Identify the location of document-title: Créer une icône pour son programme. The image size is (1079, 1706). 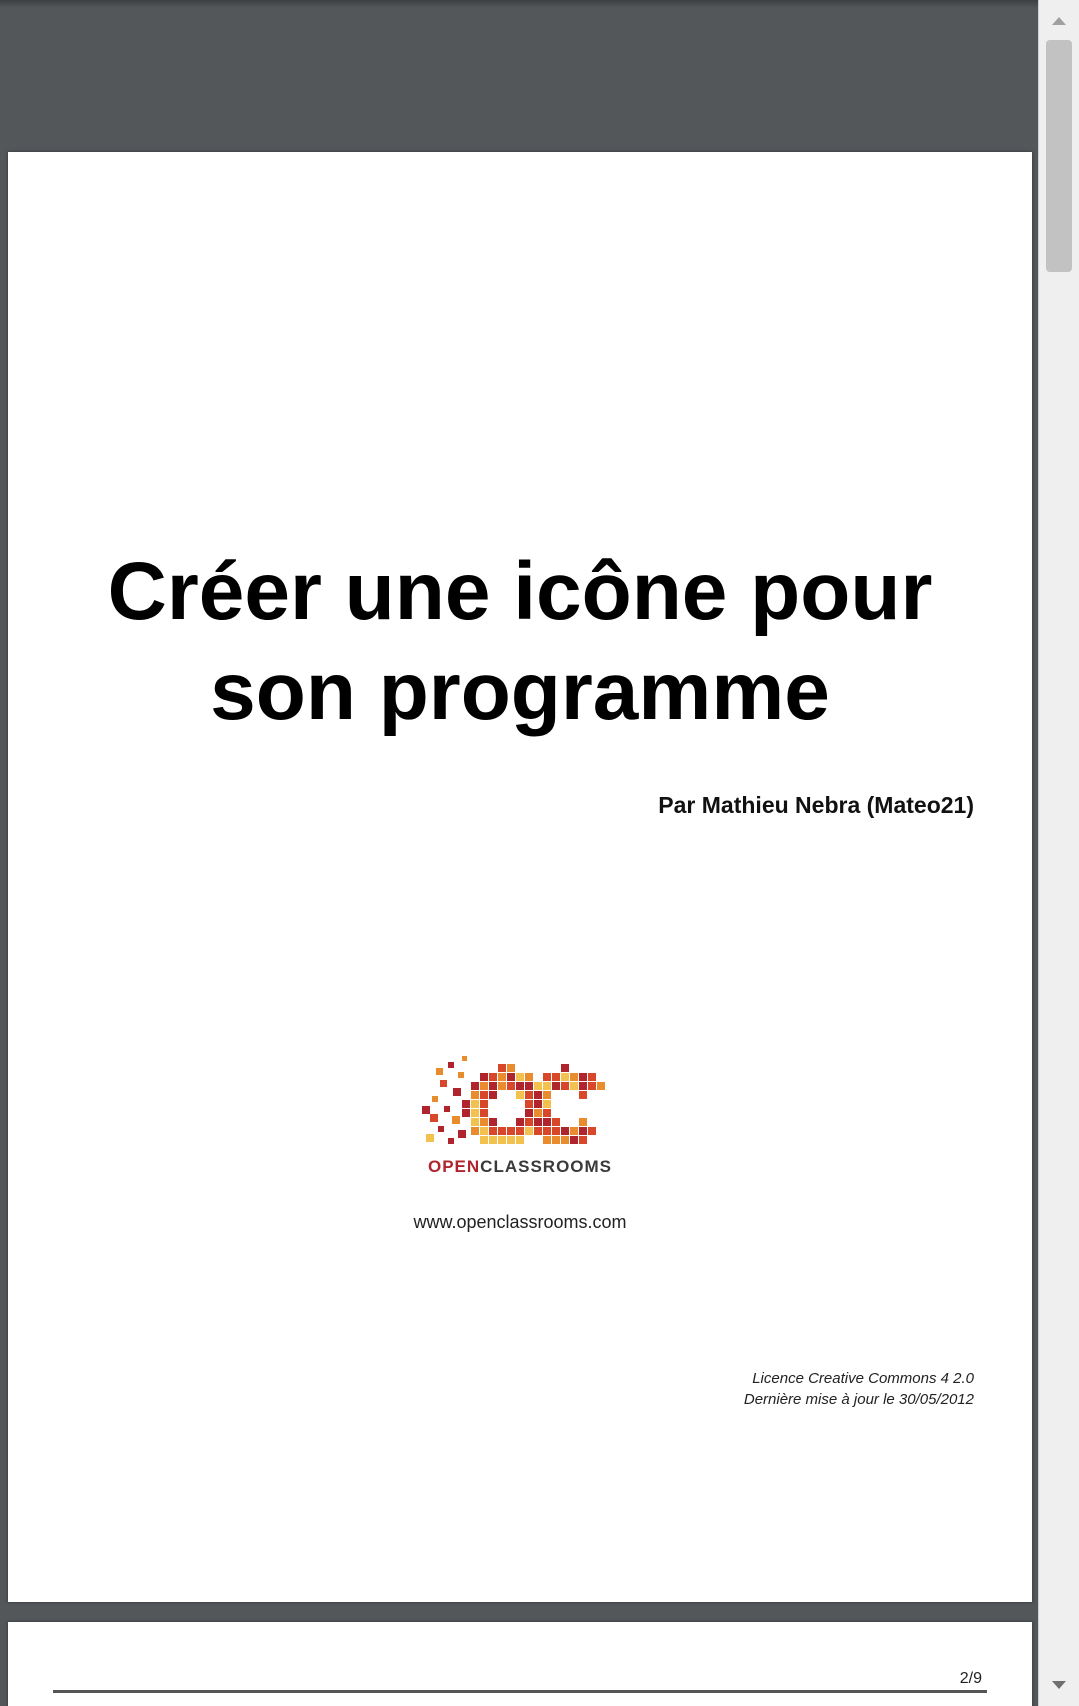
(520, 642).